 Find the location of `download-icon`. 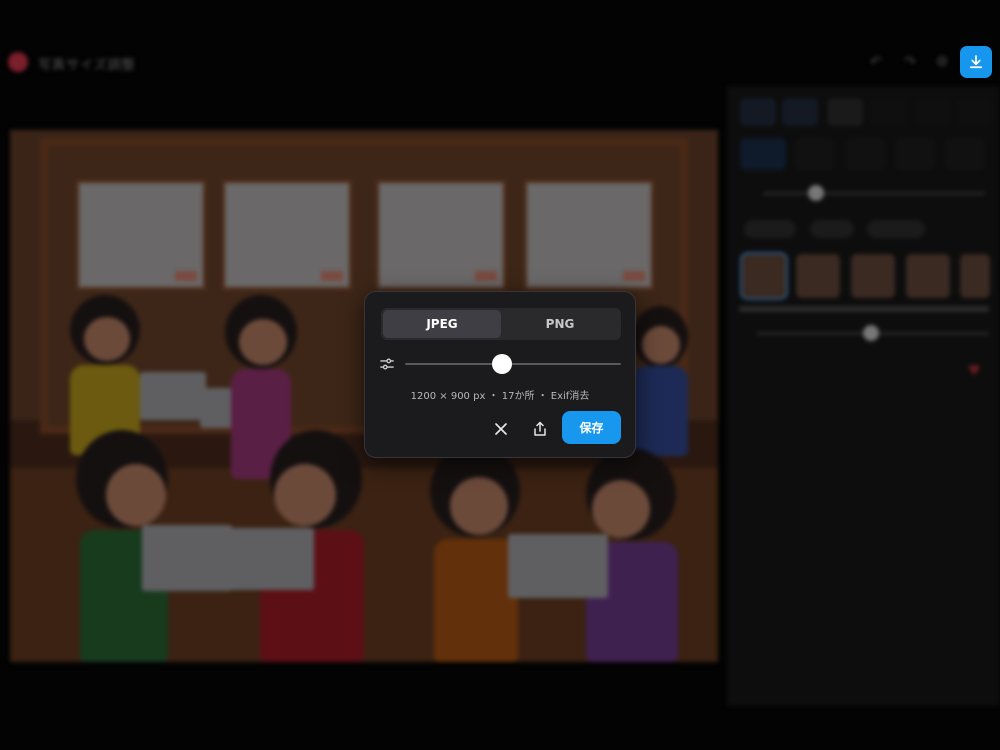

download-icon is located at coordinates (976, 62).